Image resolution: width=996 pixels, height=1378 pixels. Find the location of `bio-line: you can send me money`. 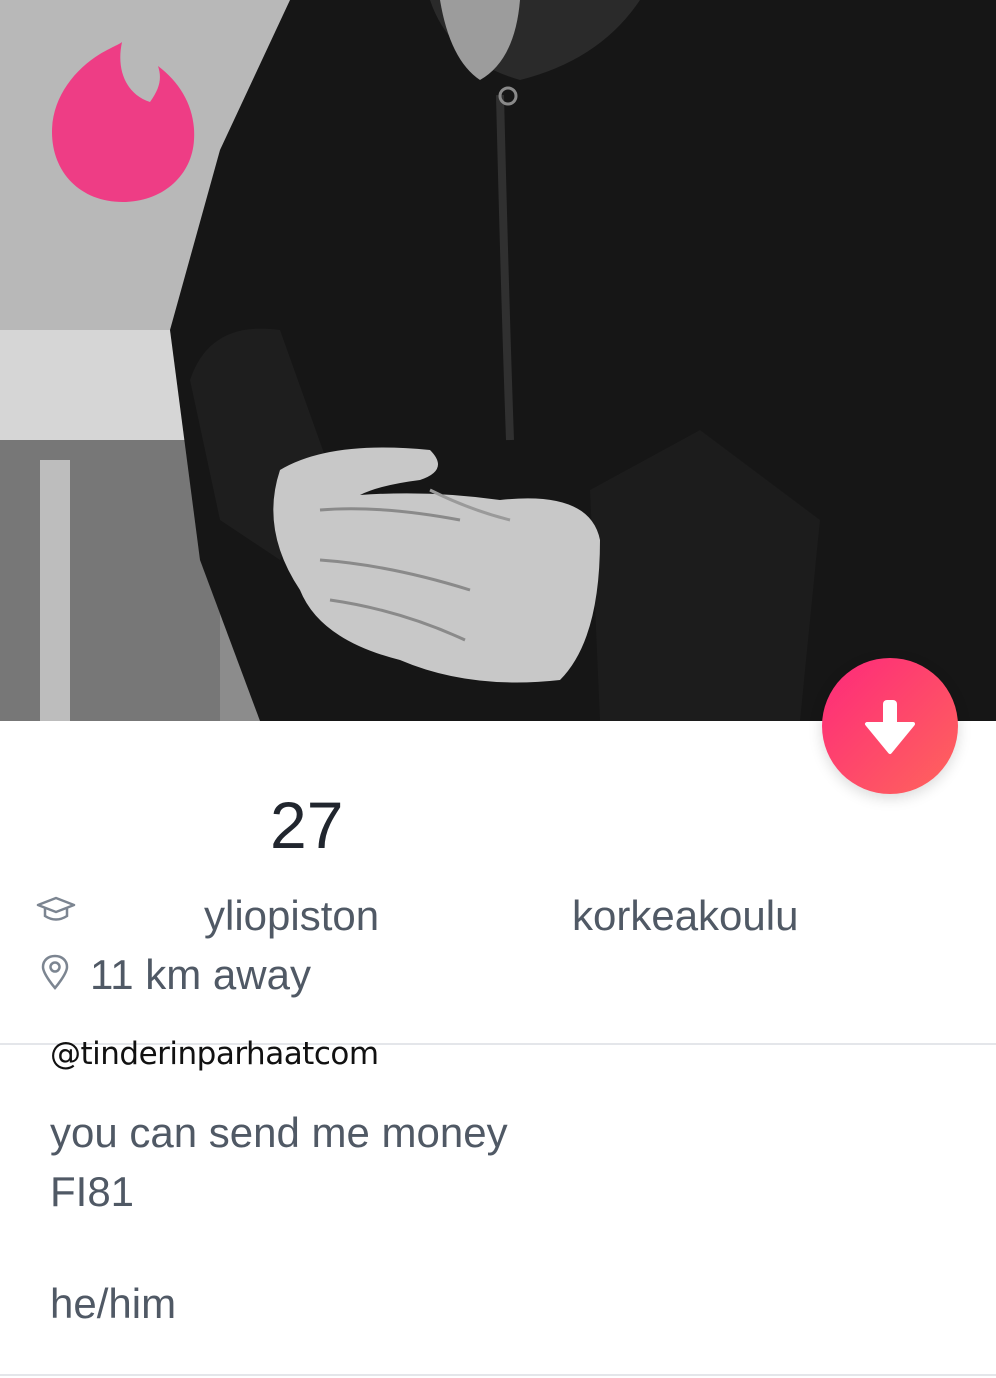

bio-line: you can send me money is located at coordinates (279, 1132).